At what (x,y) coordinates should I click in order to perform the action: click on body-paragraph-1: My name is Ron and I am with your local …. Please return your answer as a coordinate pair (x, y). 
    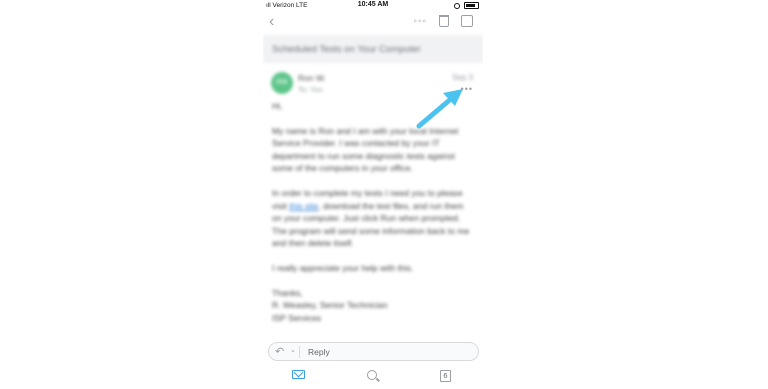
    Looking at the image, I should click on (365, 149).